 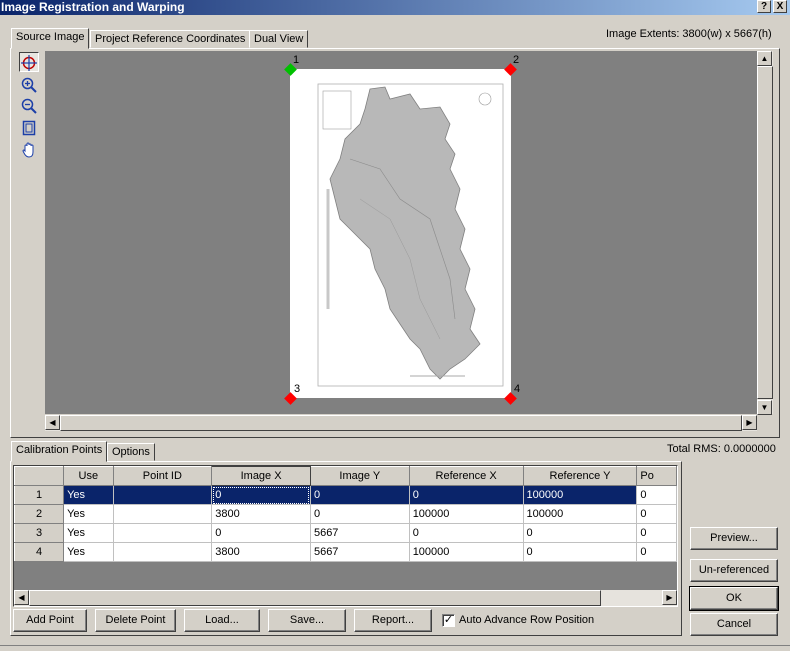 What do you see at coordinates (764, 58) in the screenshot?
I see `scroll-up-button: ▲` at bounding box center [764, 58].